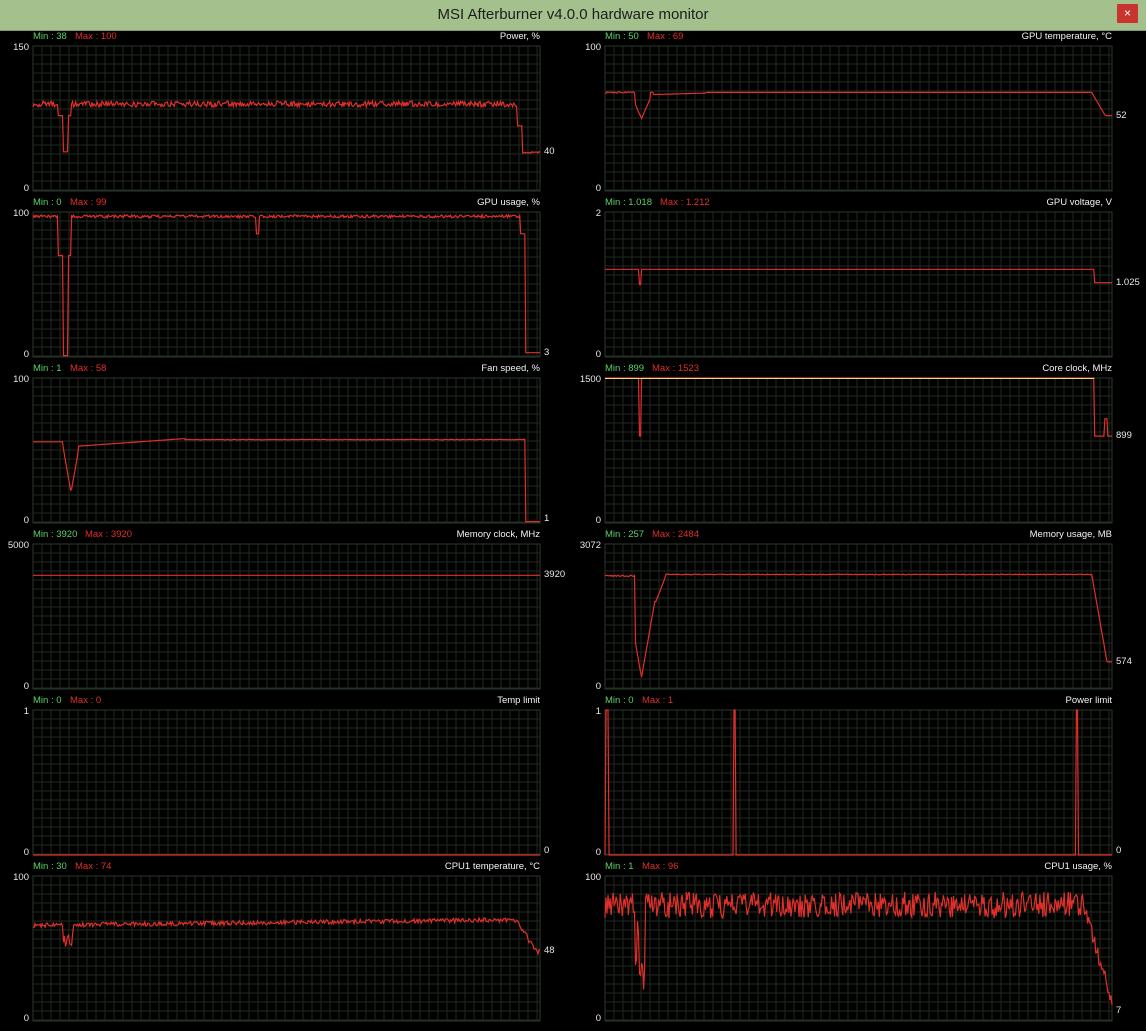  I want to click on graph-axis-max: 150, so click(21, 47).